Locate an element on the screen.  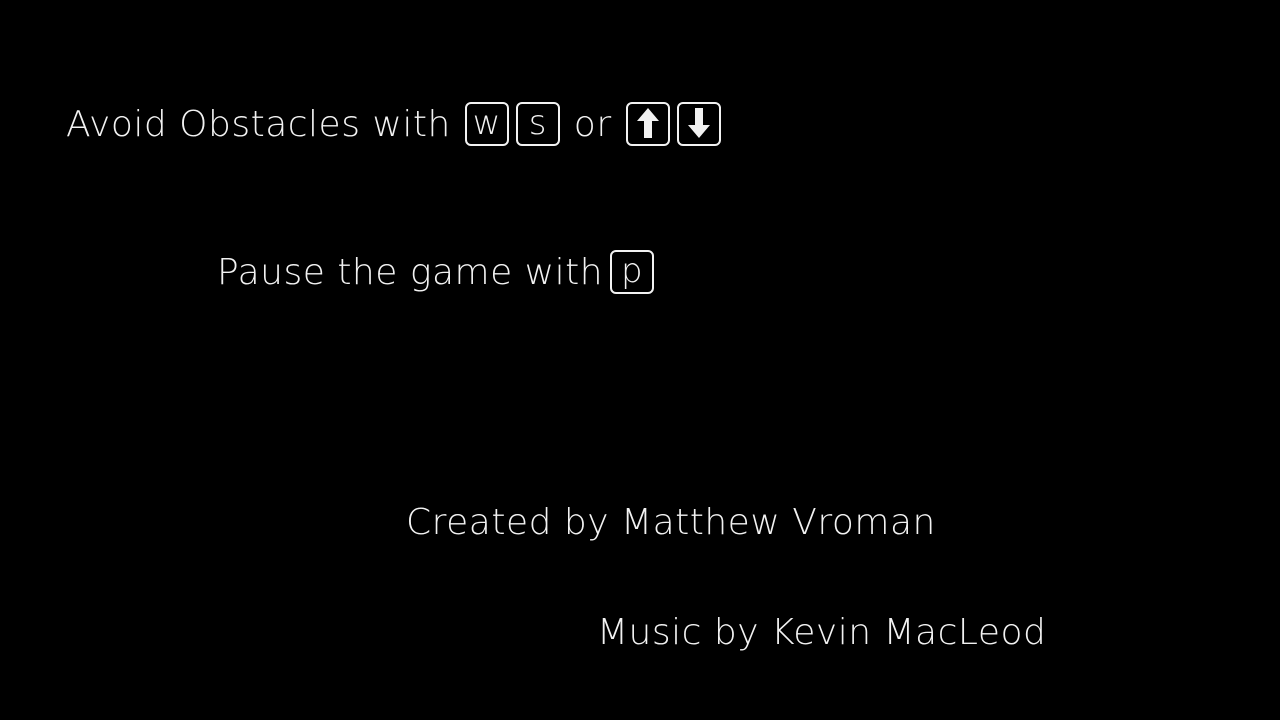
created-by-credit: Created by Matthew Vroman is located at coordinates (671, 522).